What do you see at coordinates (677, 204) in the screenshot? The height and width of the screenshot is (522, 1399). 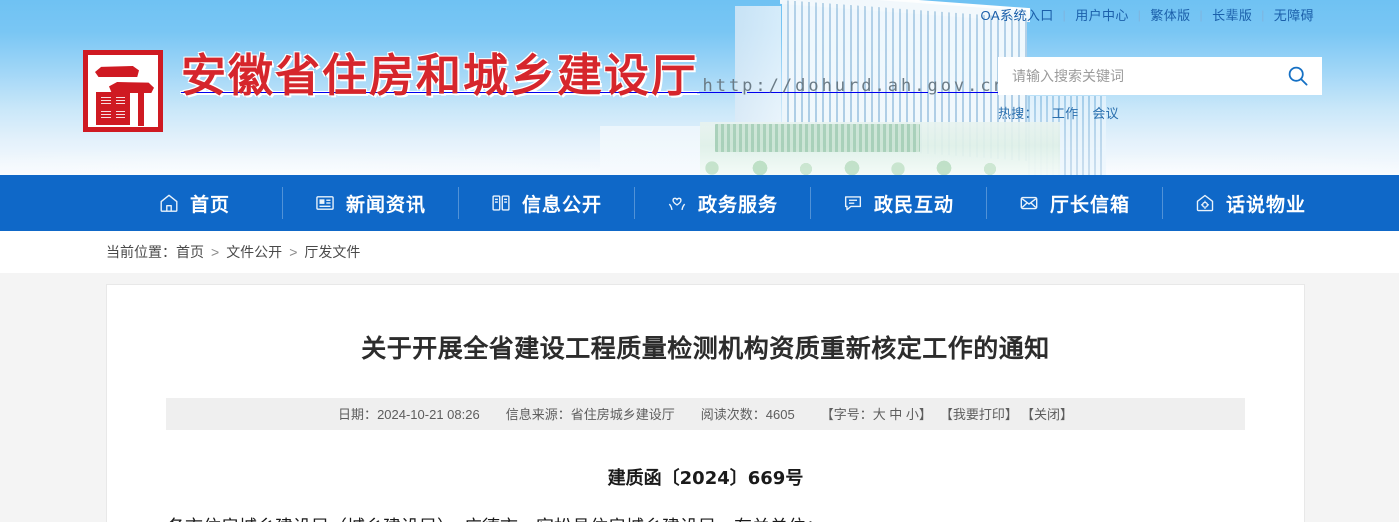 I see `hands-heart-icon` at bounding box center [677, 204].